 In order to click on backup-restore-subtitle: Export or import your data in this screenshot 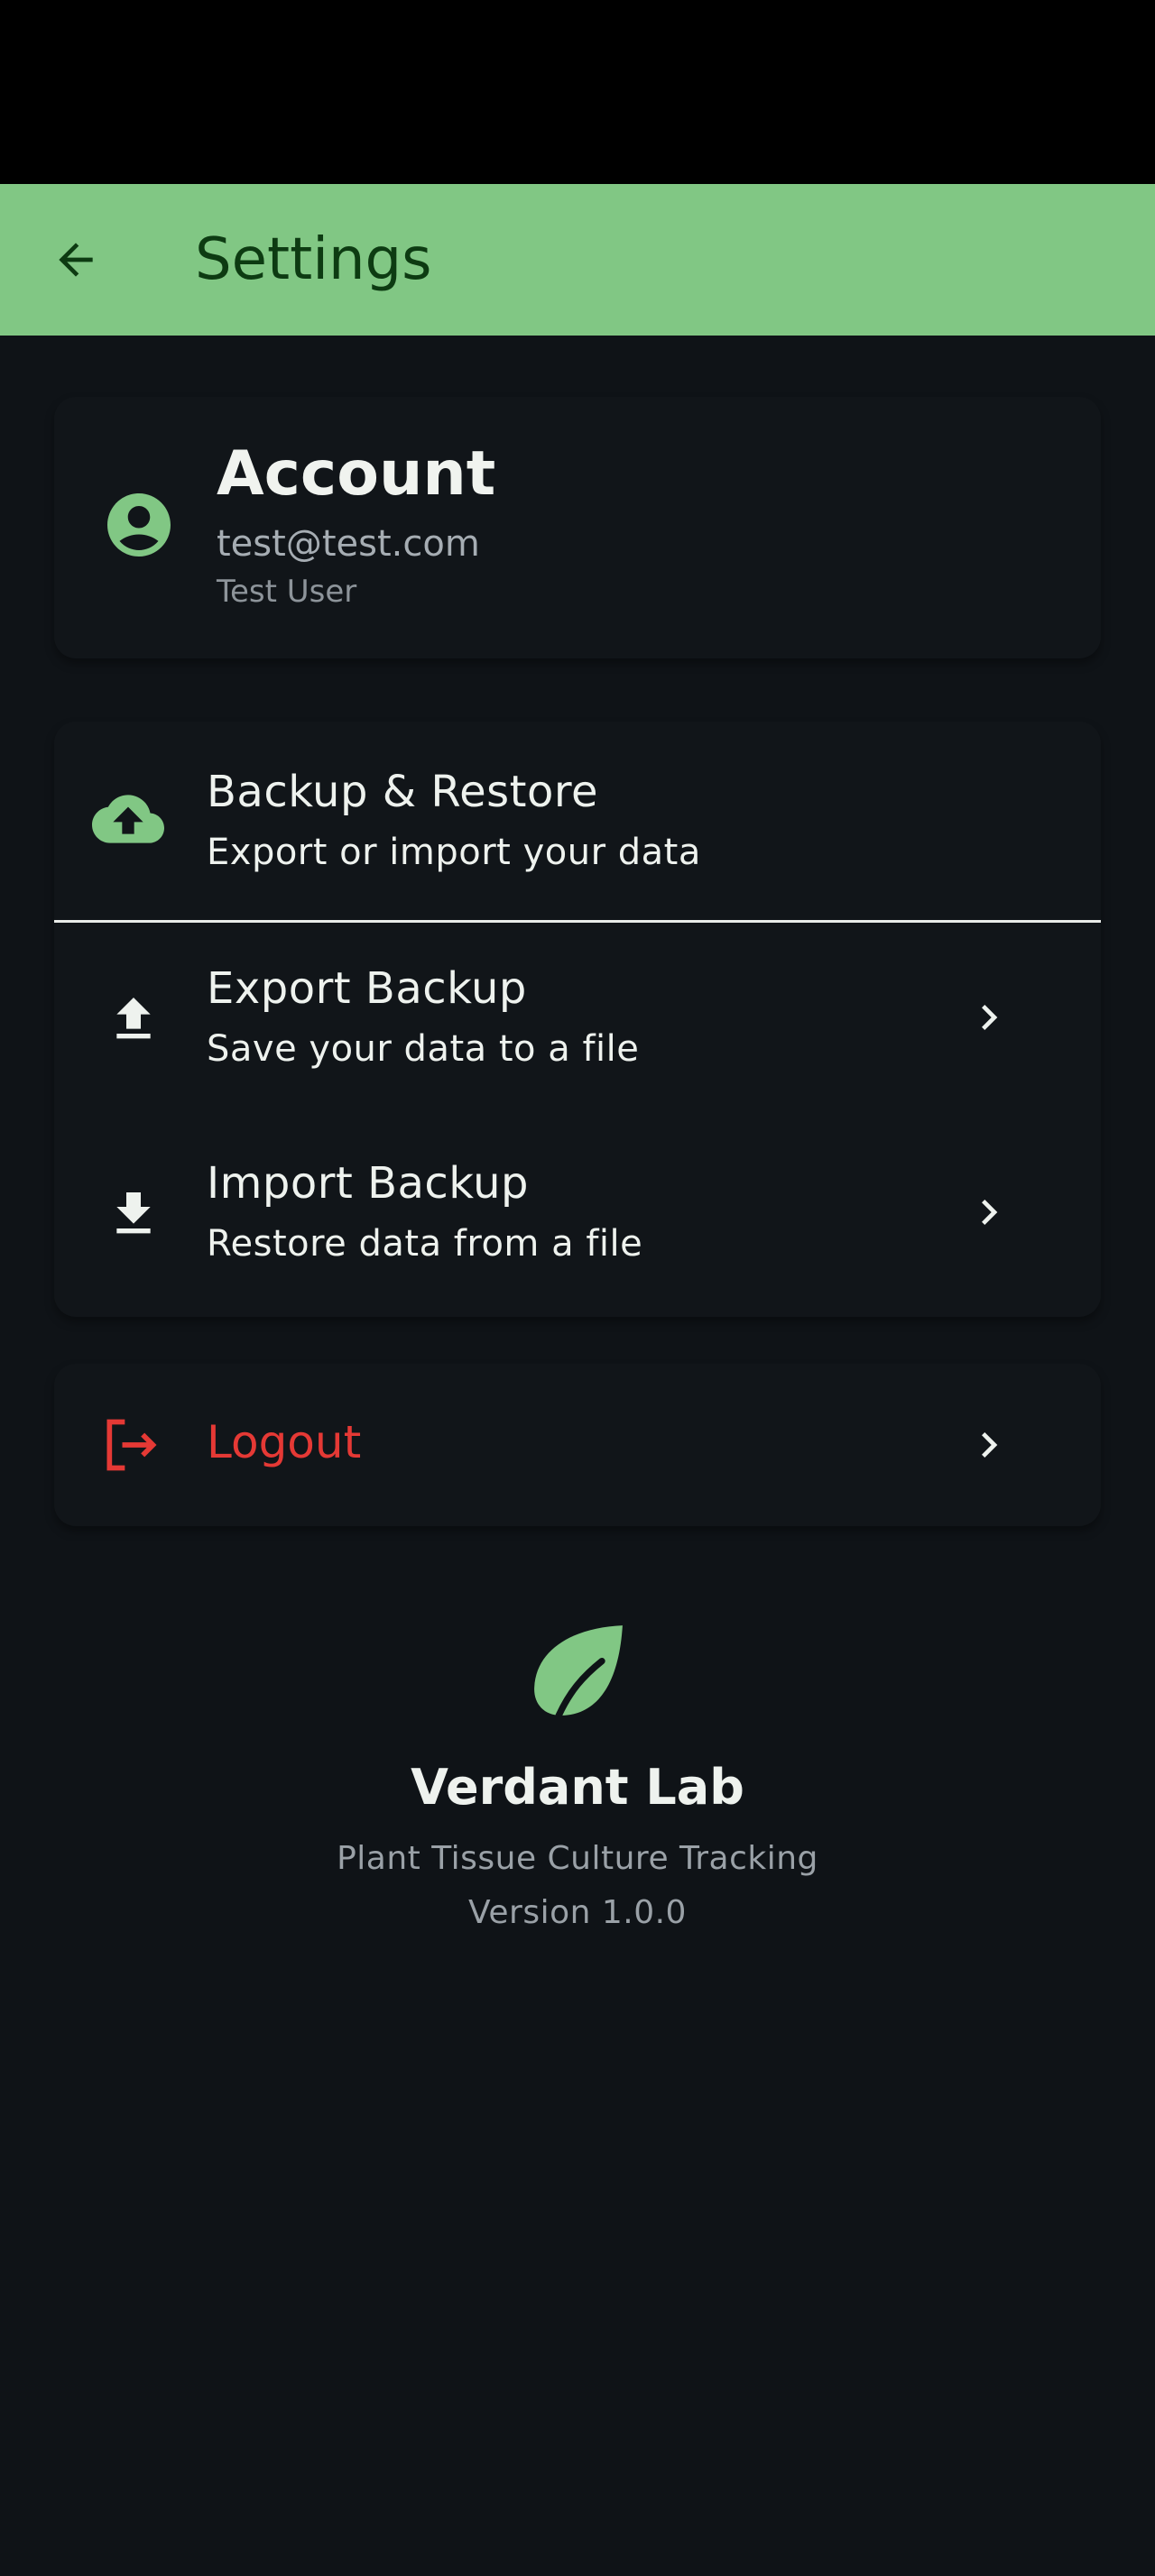, I will do `click(454, 852)`.